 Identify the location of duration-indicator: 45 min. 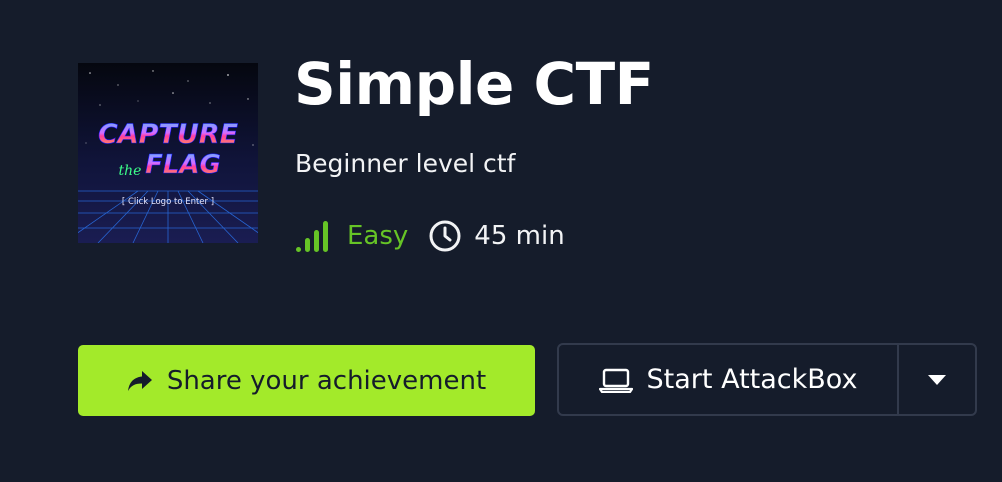
(496, 236).